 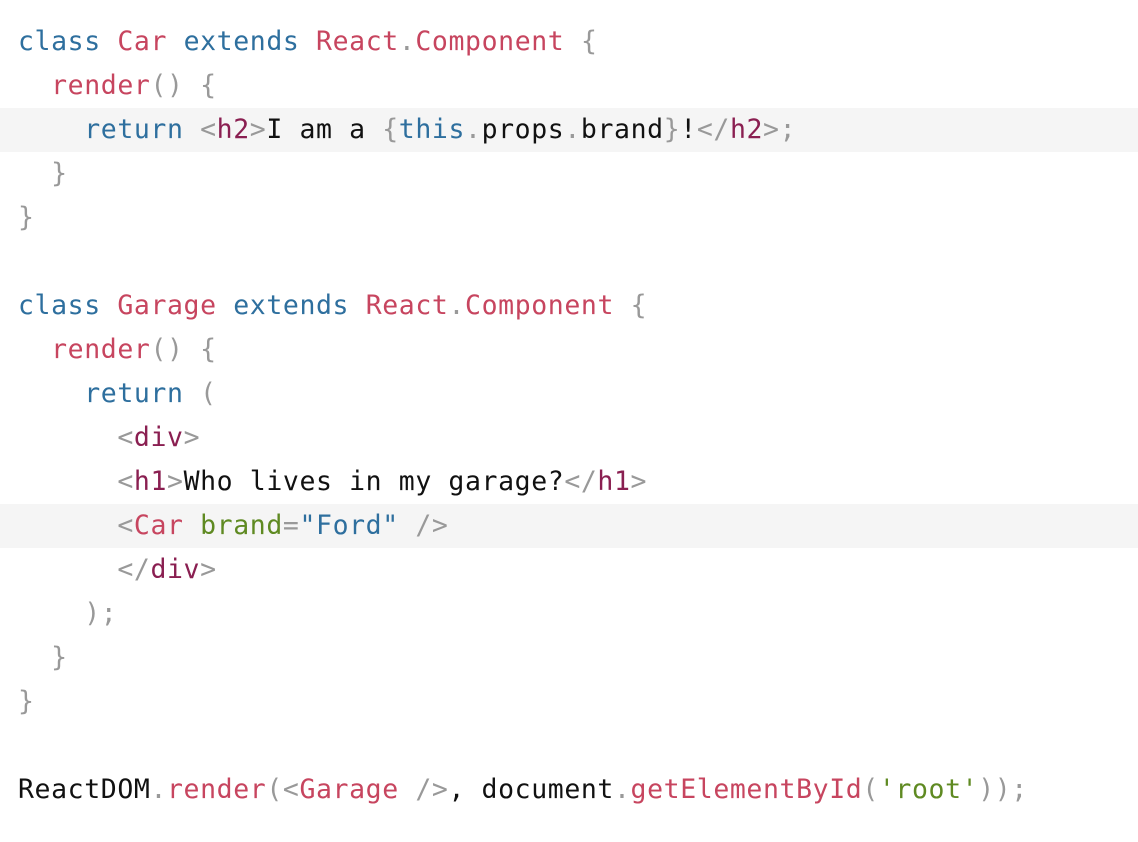 What do you see at coordinates (1003, 789) in the screenshot?
I see `code-token: ));` at bounding box center [1003, 789].